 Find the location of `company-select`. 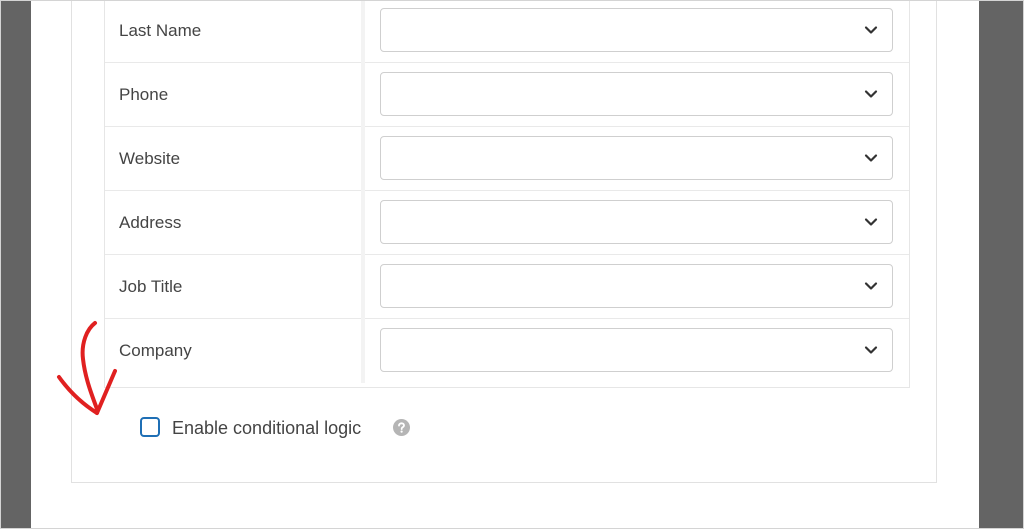

company-select is located at coordinates (636, 350).